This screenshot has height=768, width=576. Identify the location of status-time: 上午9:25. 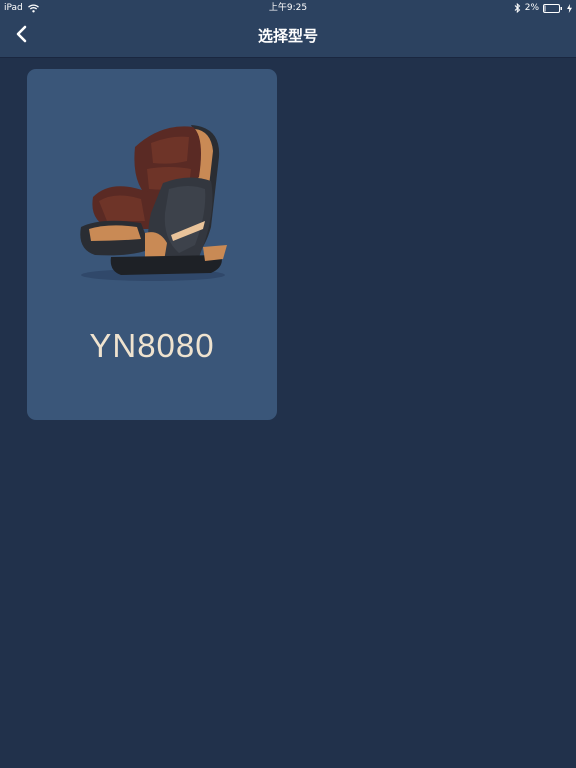
(288, 8).